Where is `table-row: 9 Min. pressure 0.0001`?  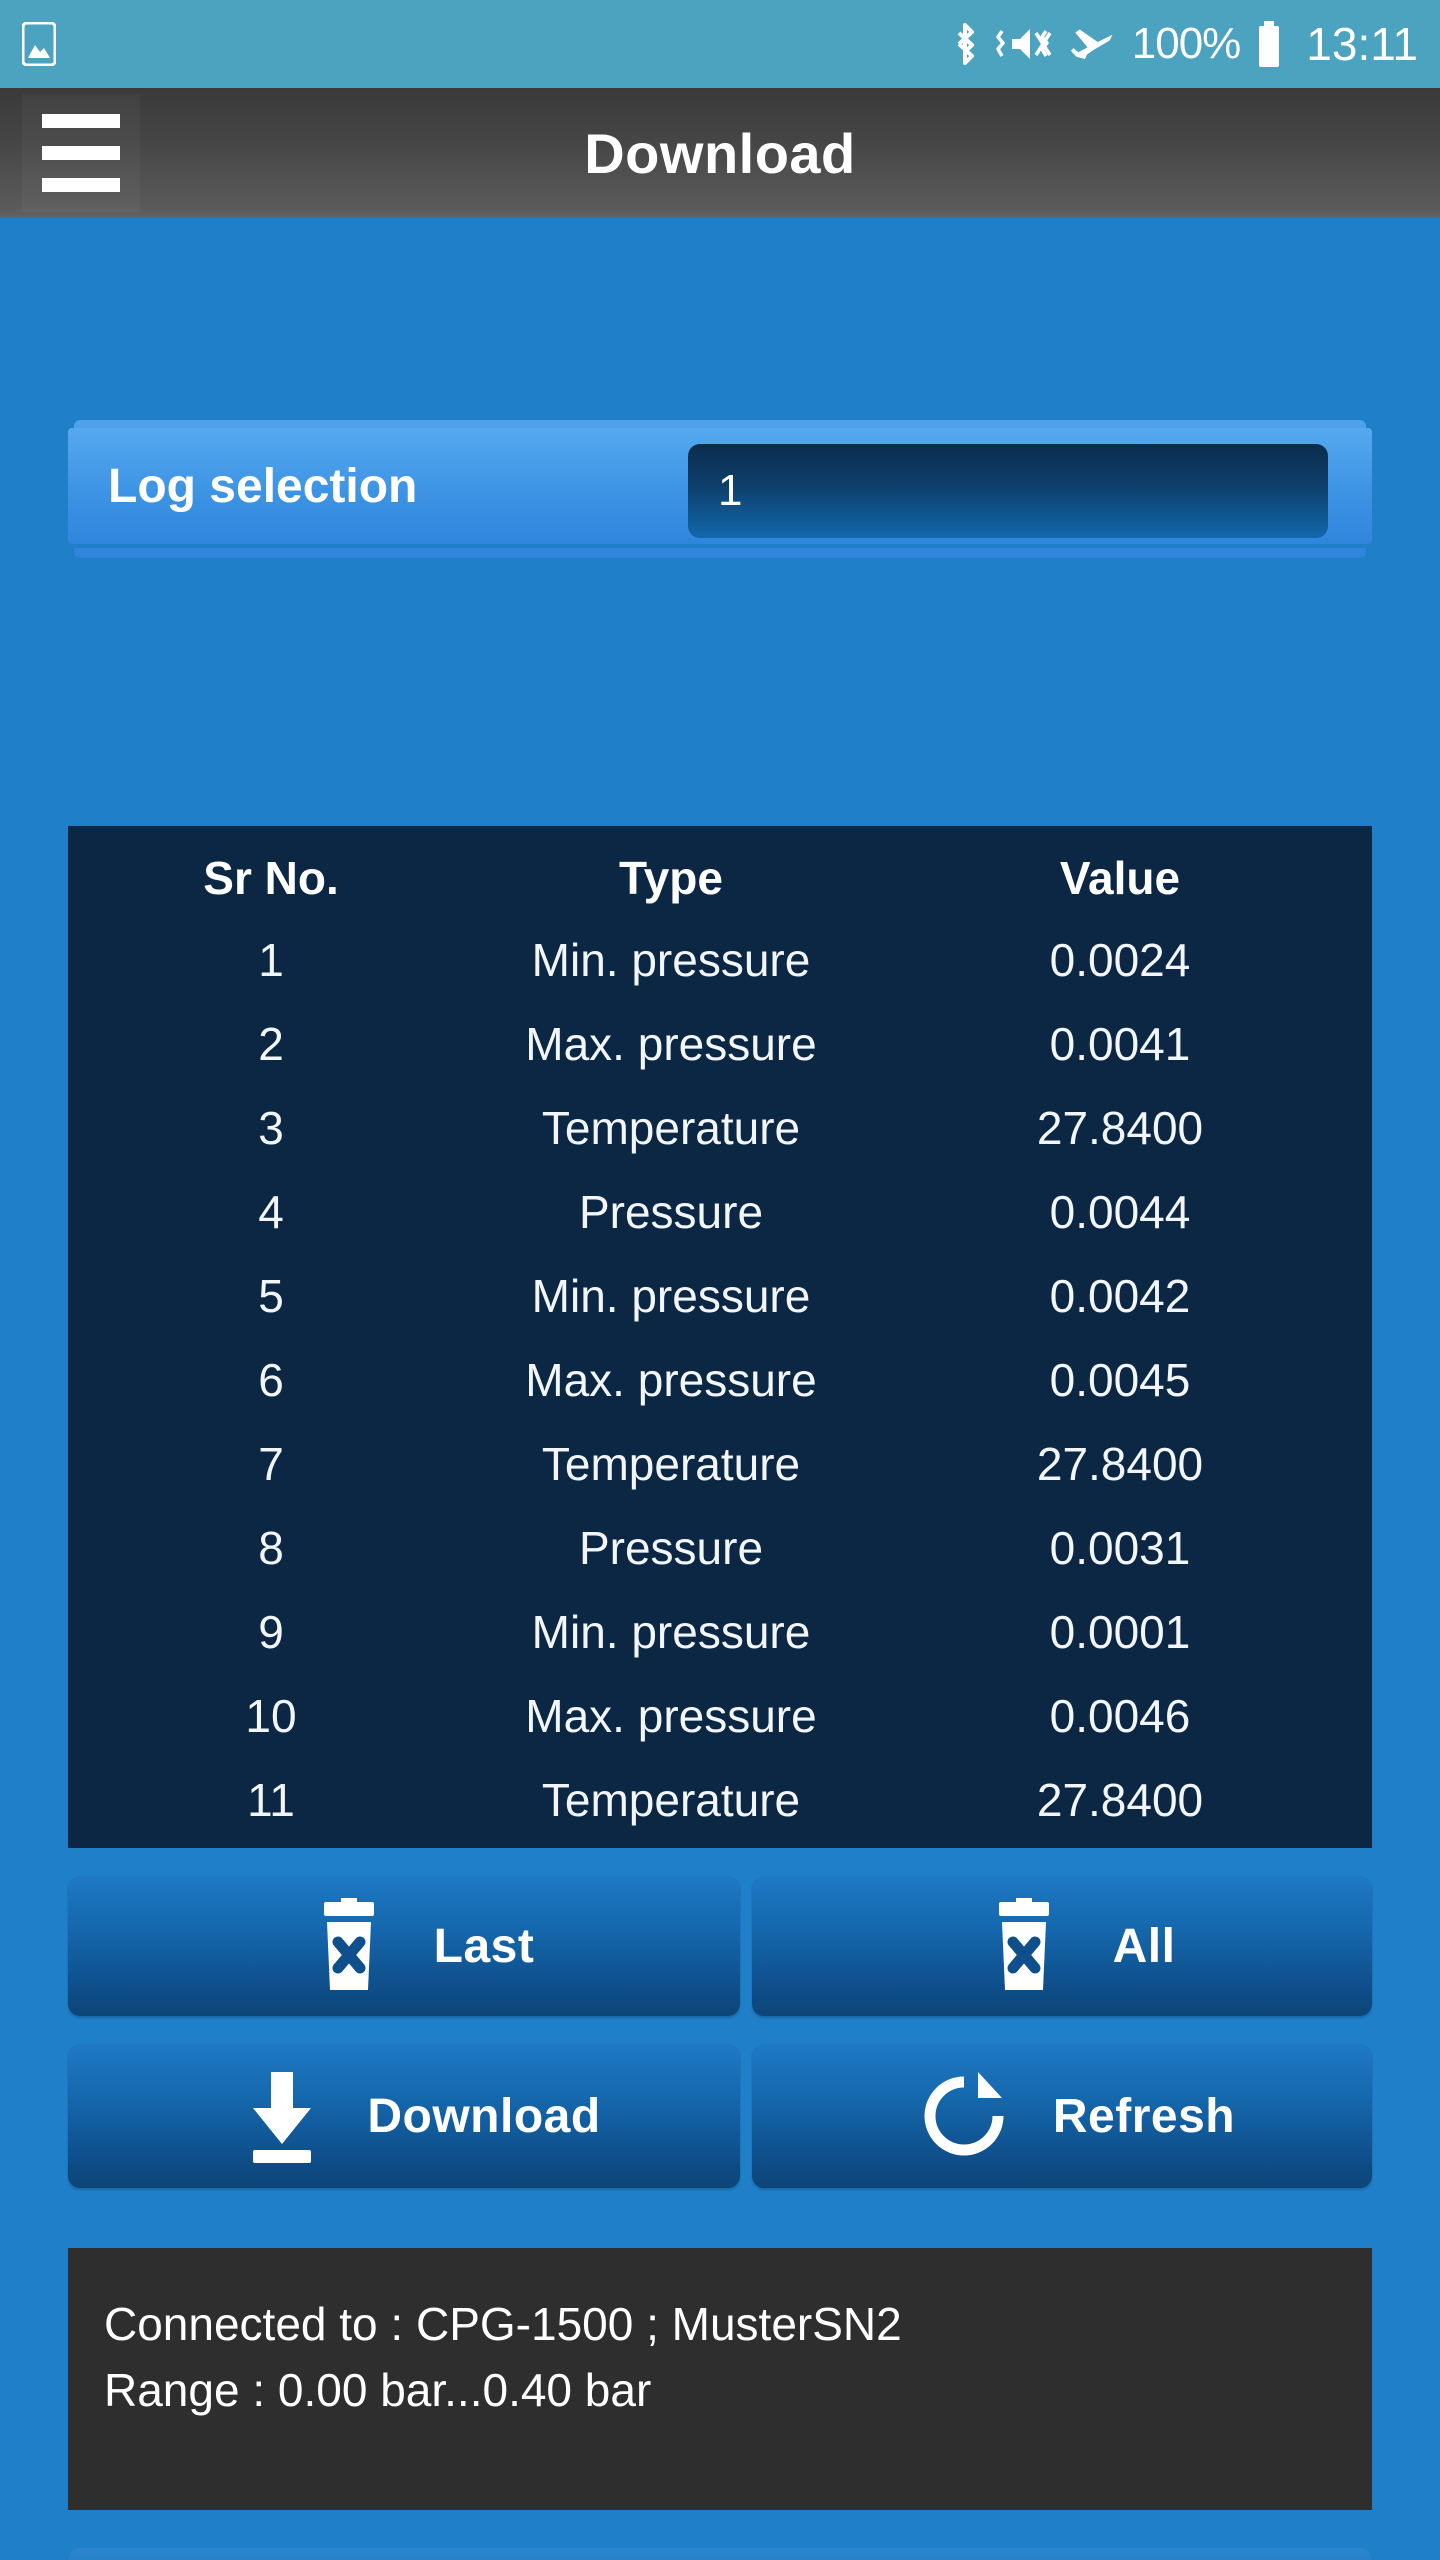
table-row: 9 Min. pressure 0.0001 is located at coordinates (720, 1632).